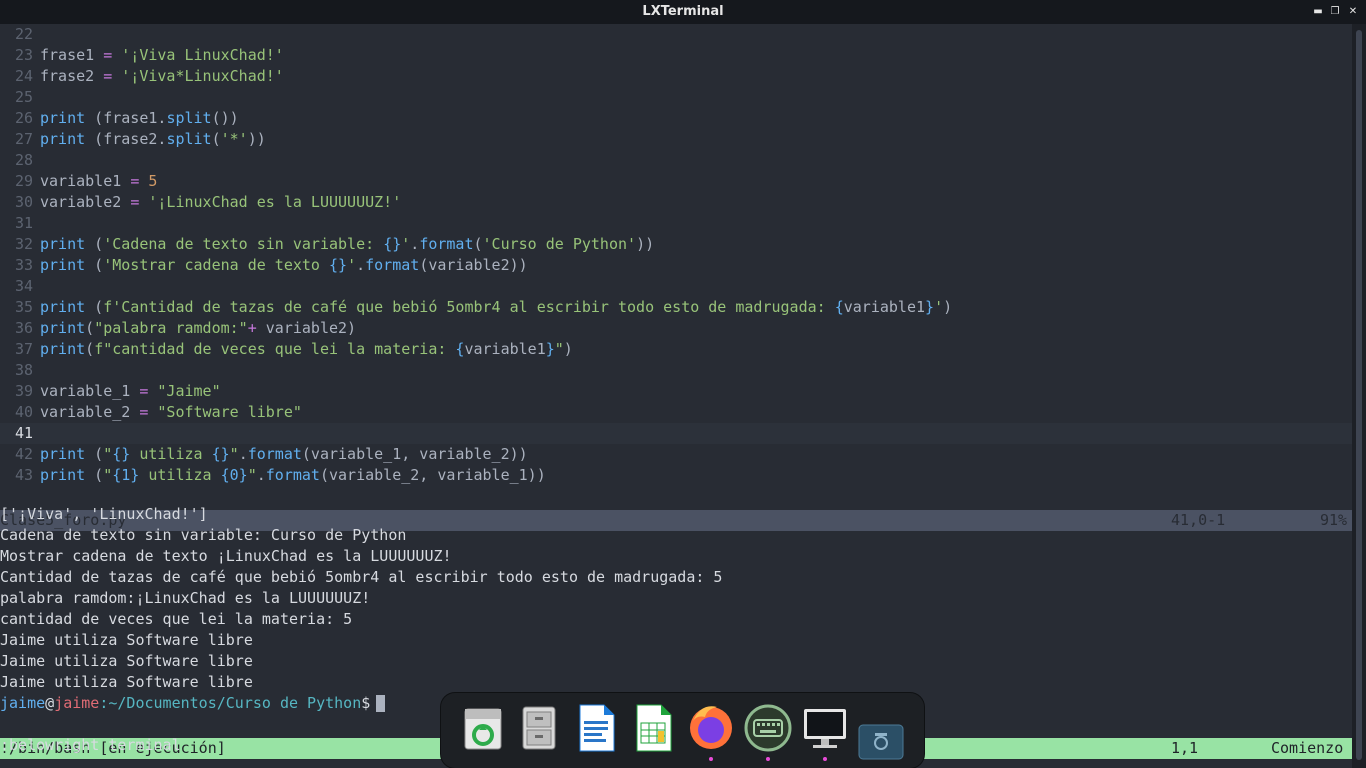 Image resolution: width=1366 pixels, height=768 pixels. What do you see at coordinates (768, 759) in the screenshot?
I see `keyboard-running-indicator` at bounding box center [768, 759].